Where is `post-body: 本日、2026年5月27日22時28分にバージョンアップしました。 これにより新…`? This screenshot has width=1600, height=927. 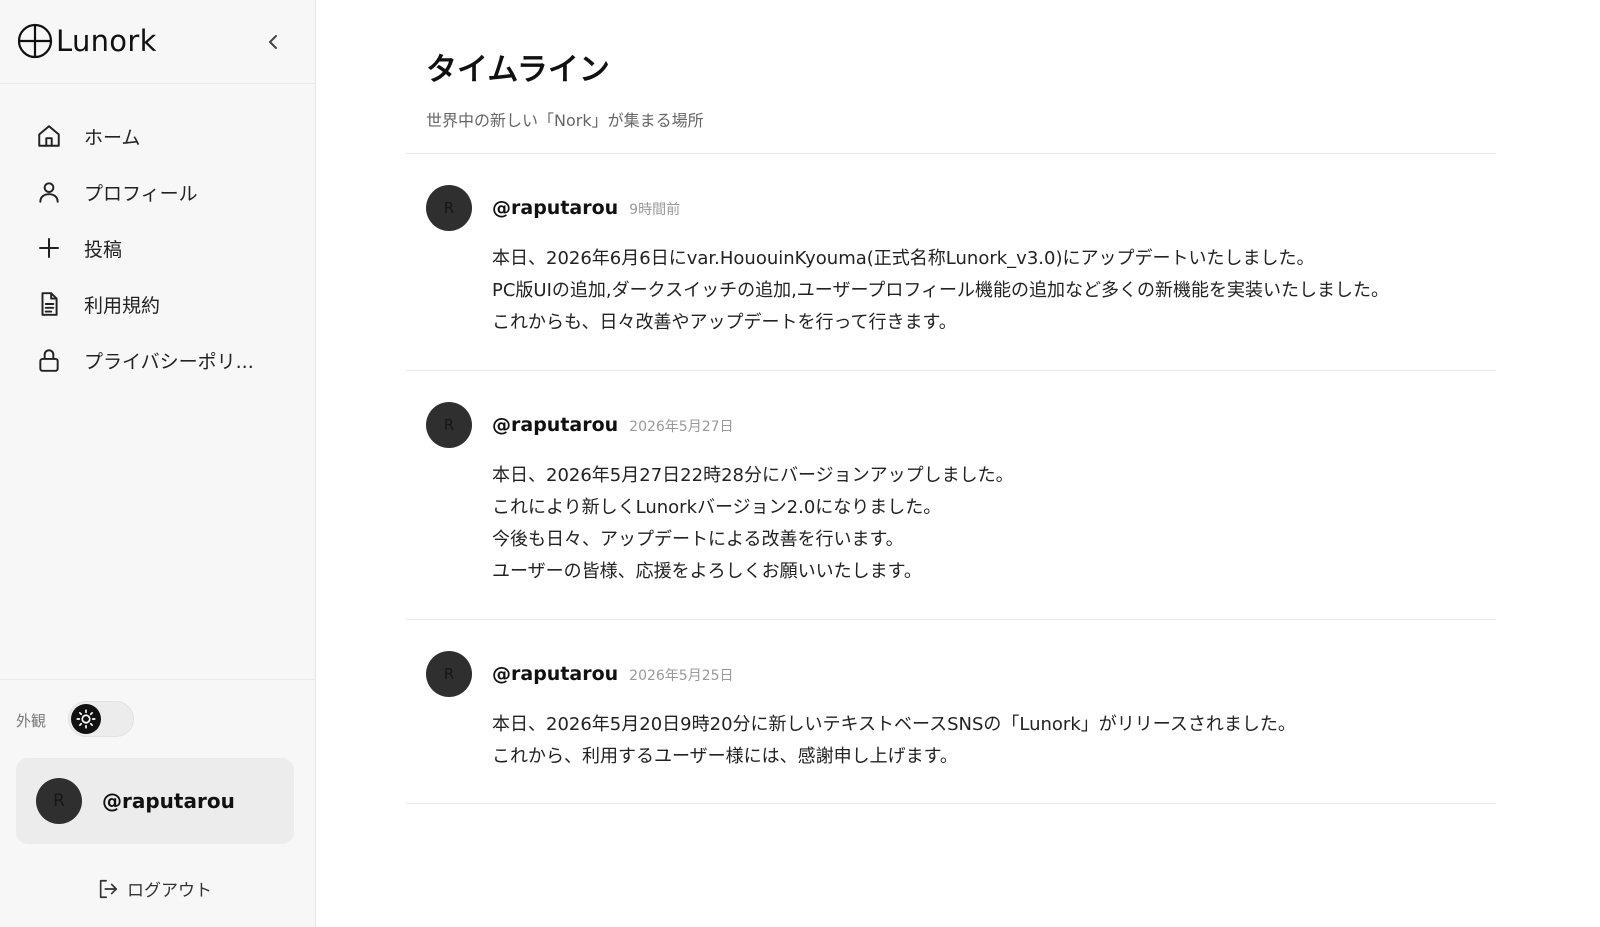 post-body: 本日、2026年5月27日22時28分にバージョンアップしました。 これにより新… is located at coordinates (753, 524).